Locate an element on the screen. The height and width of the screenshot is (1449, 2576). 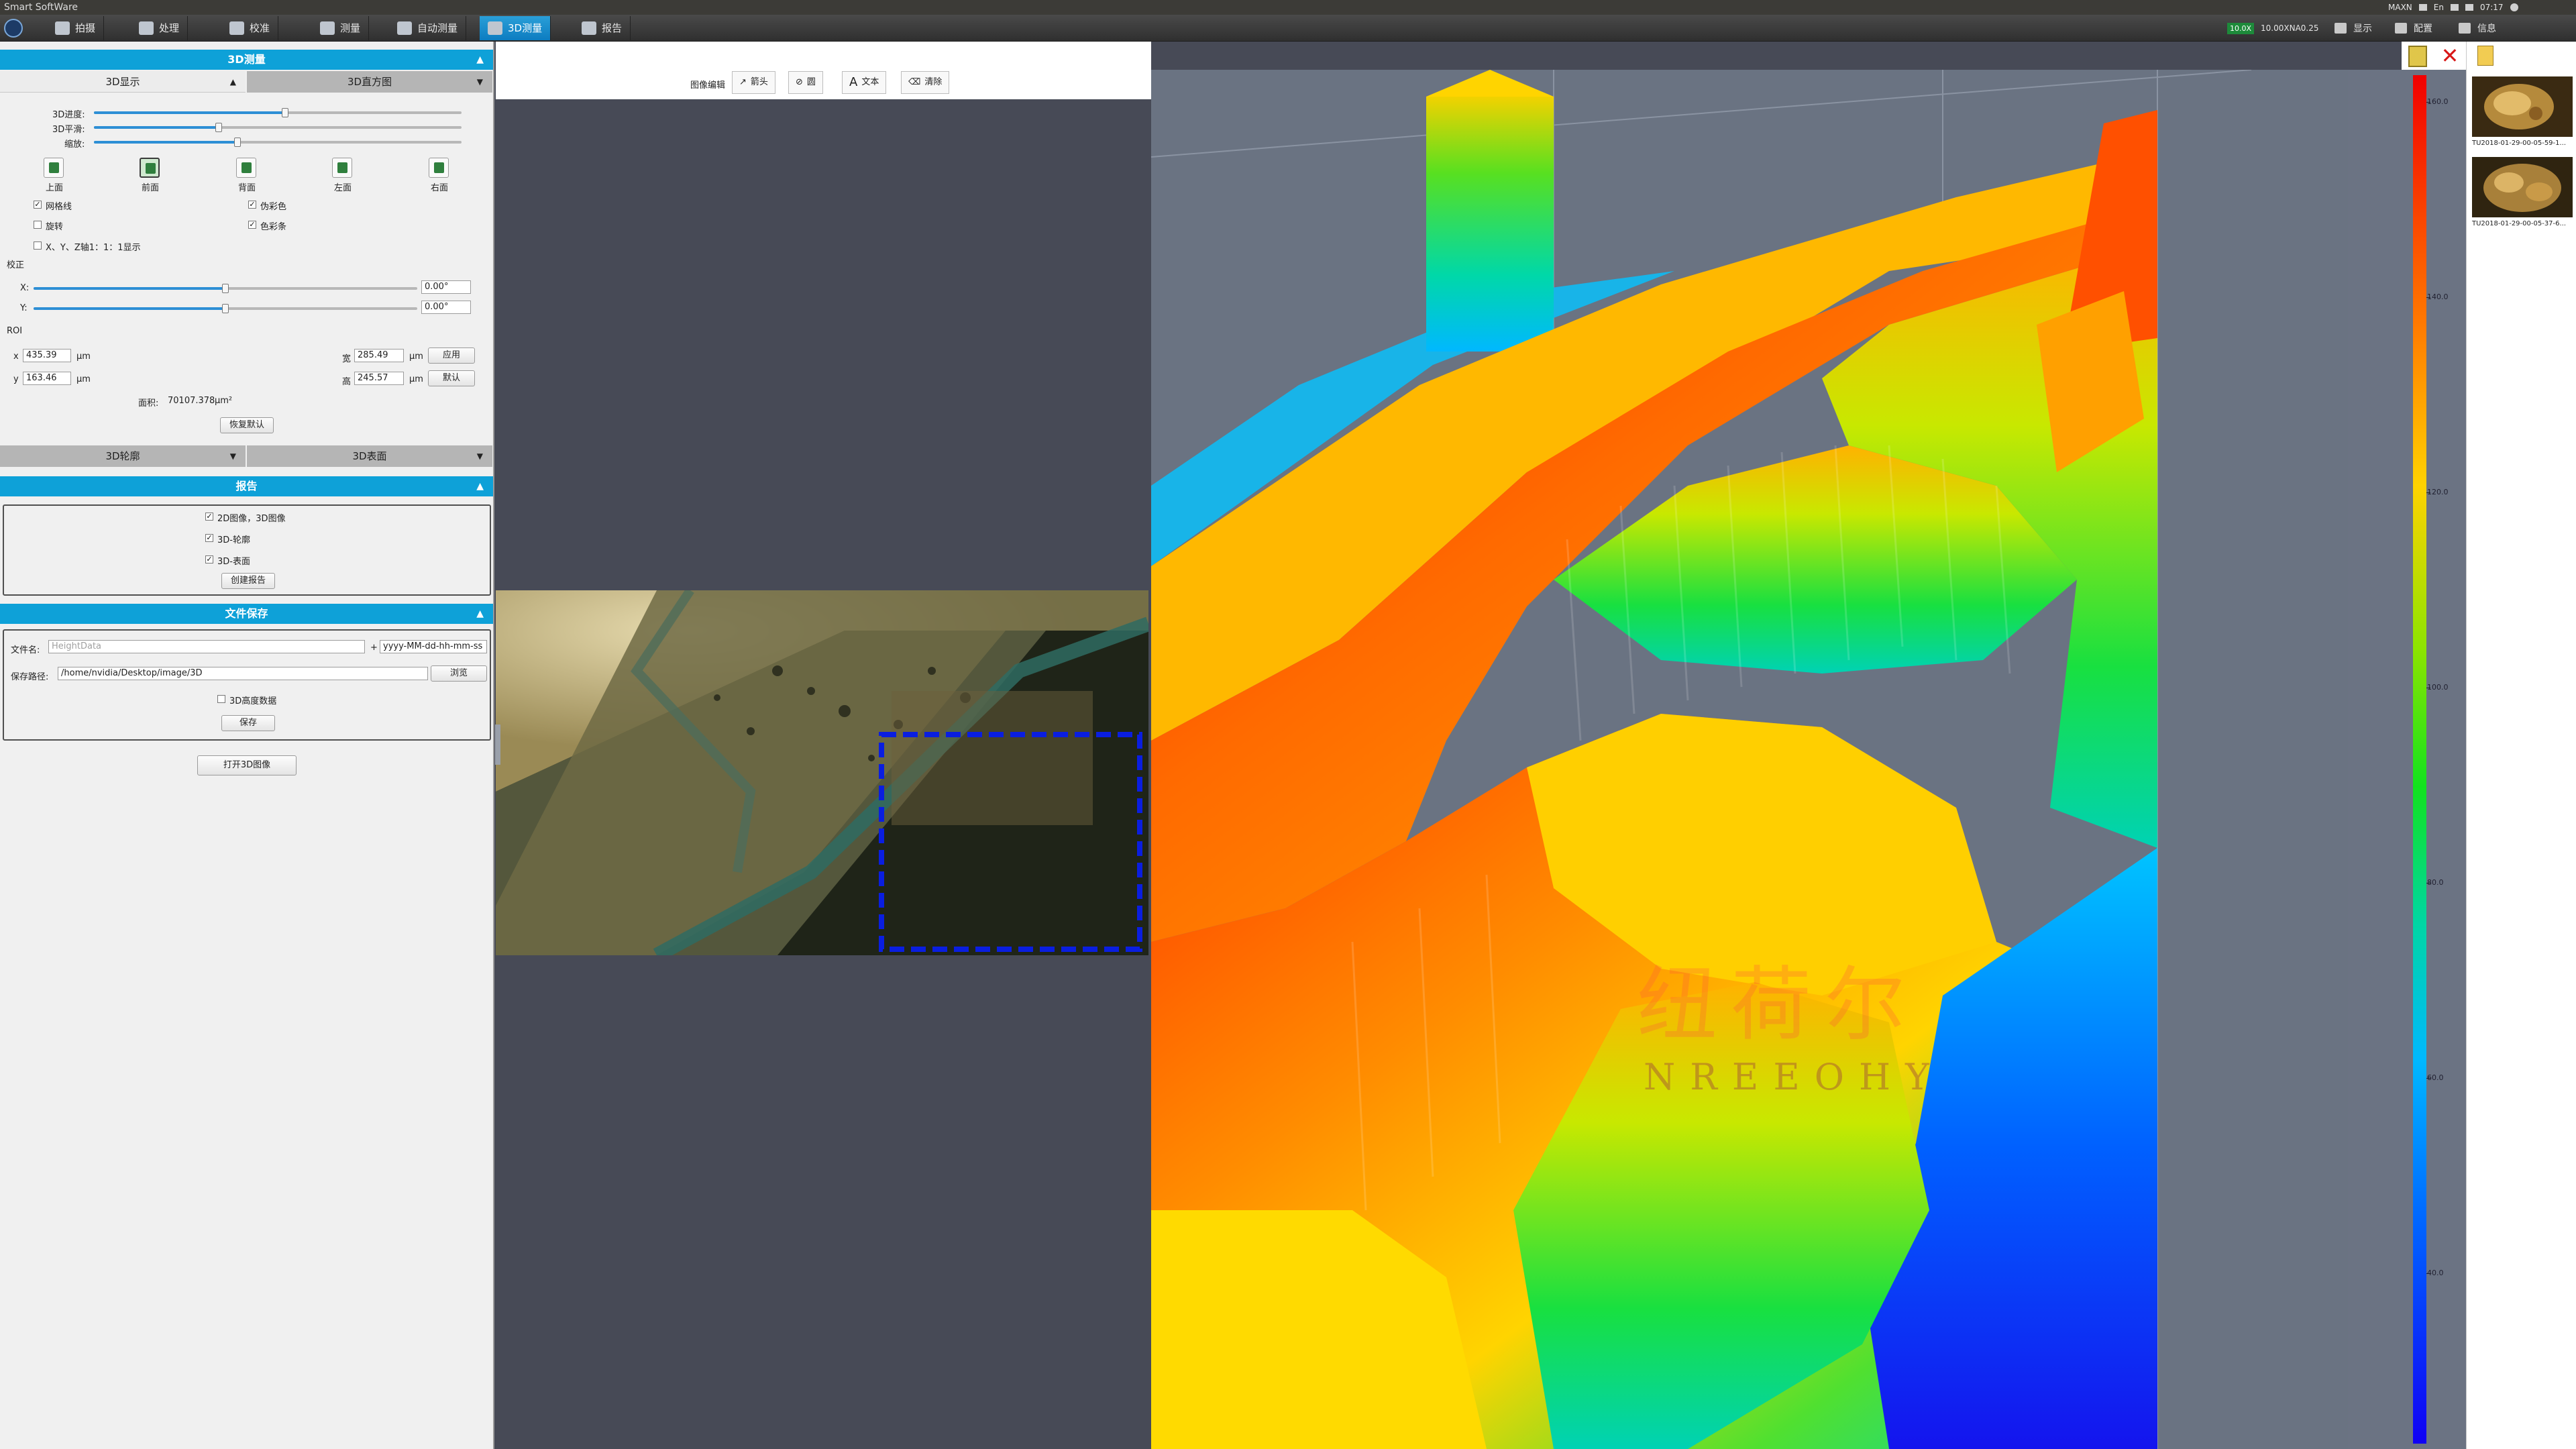
center-top-strip is located at coordinates (823, 54).